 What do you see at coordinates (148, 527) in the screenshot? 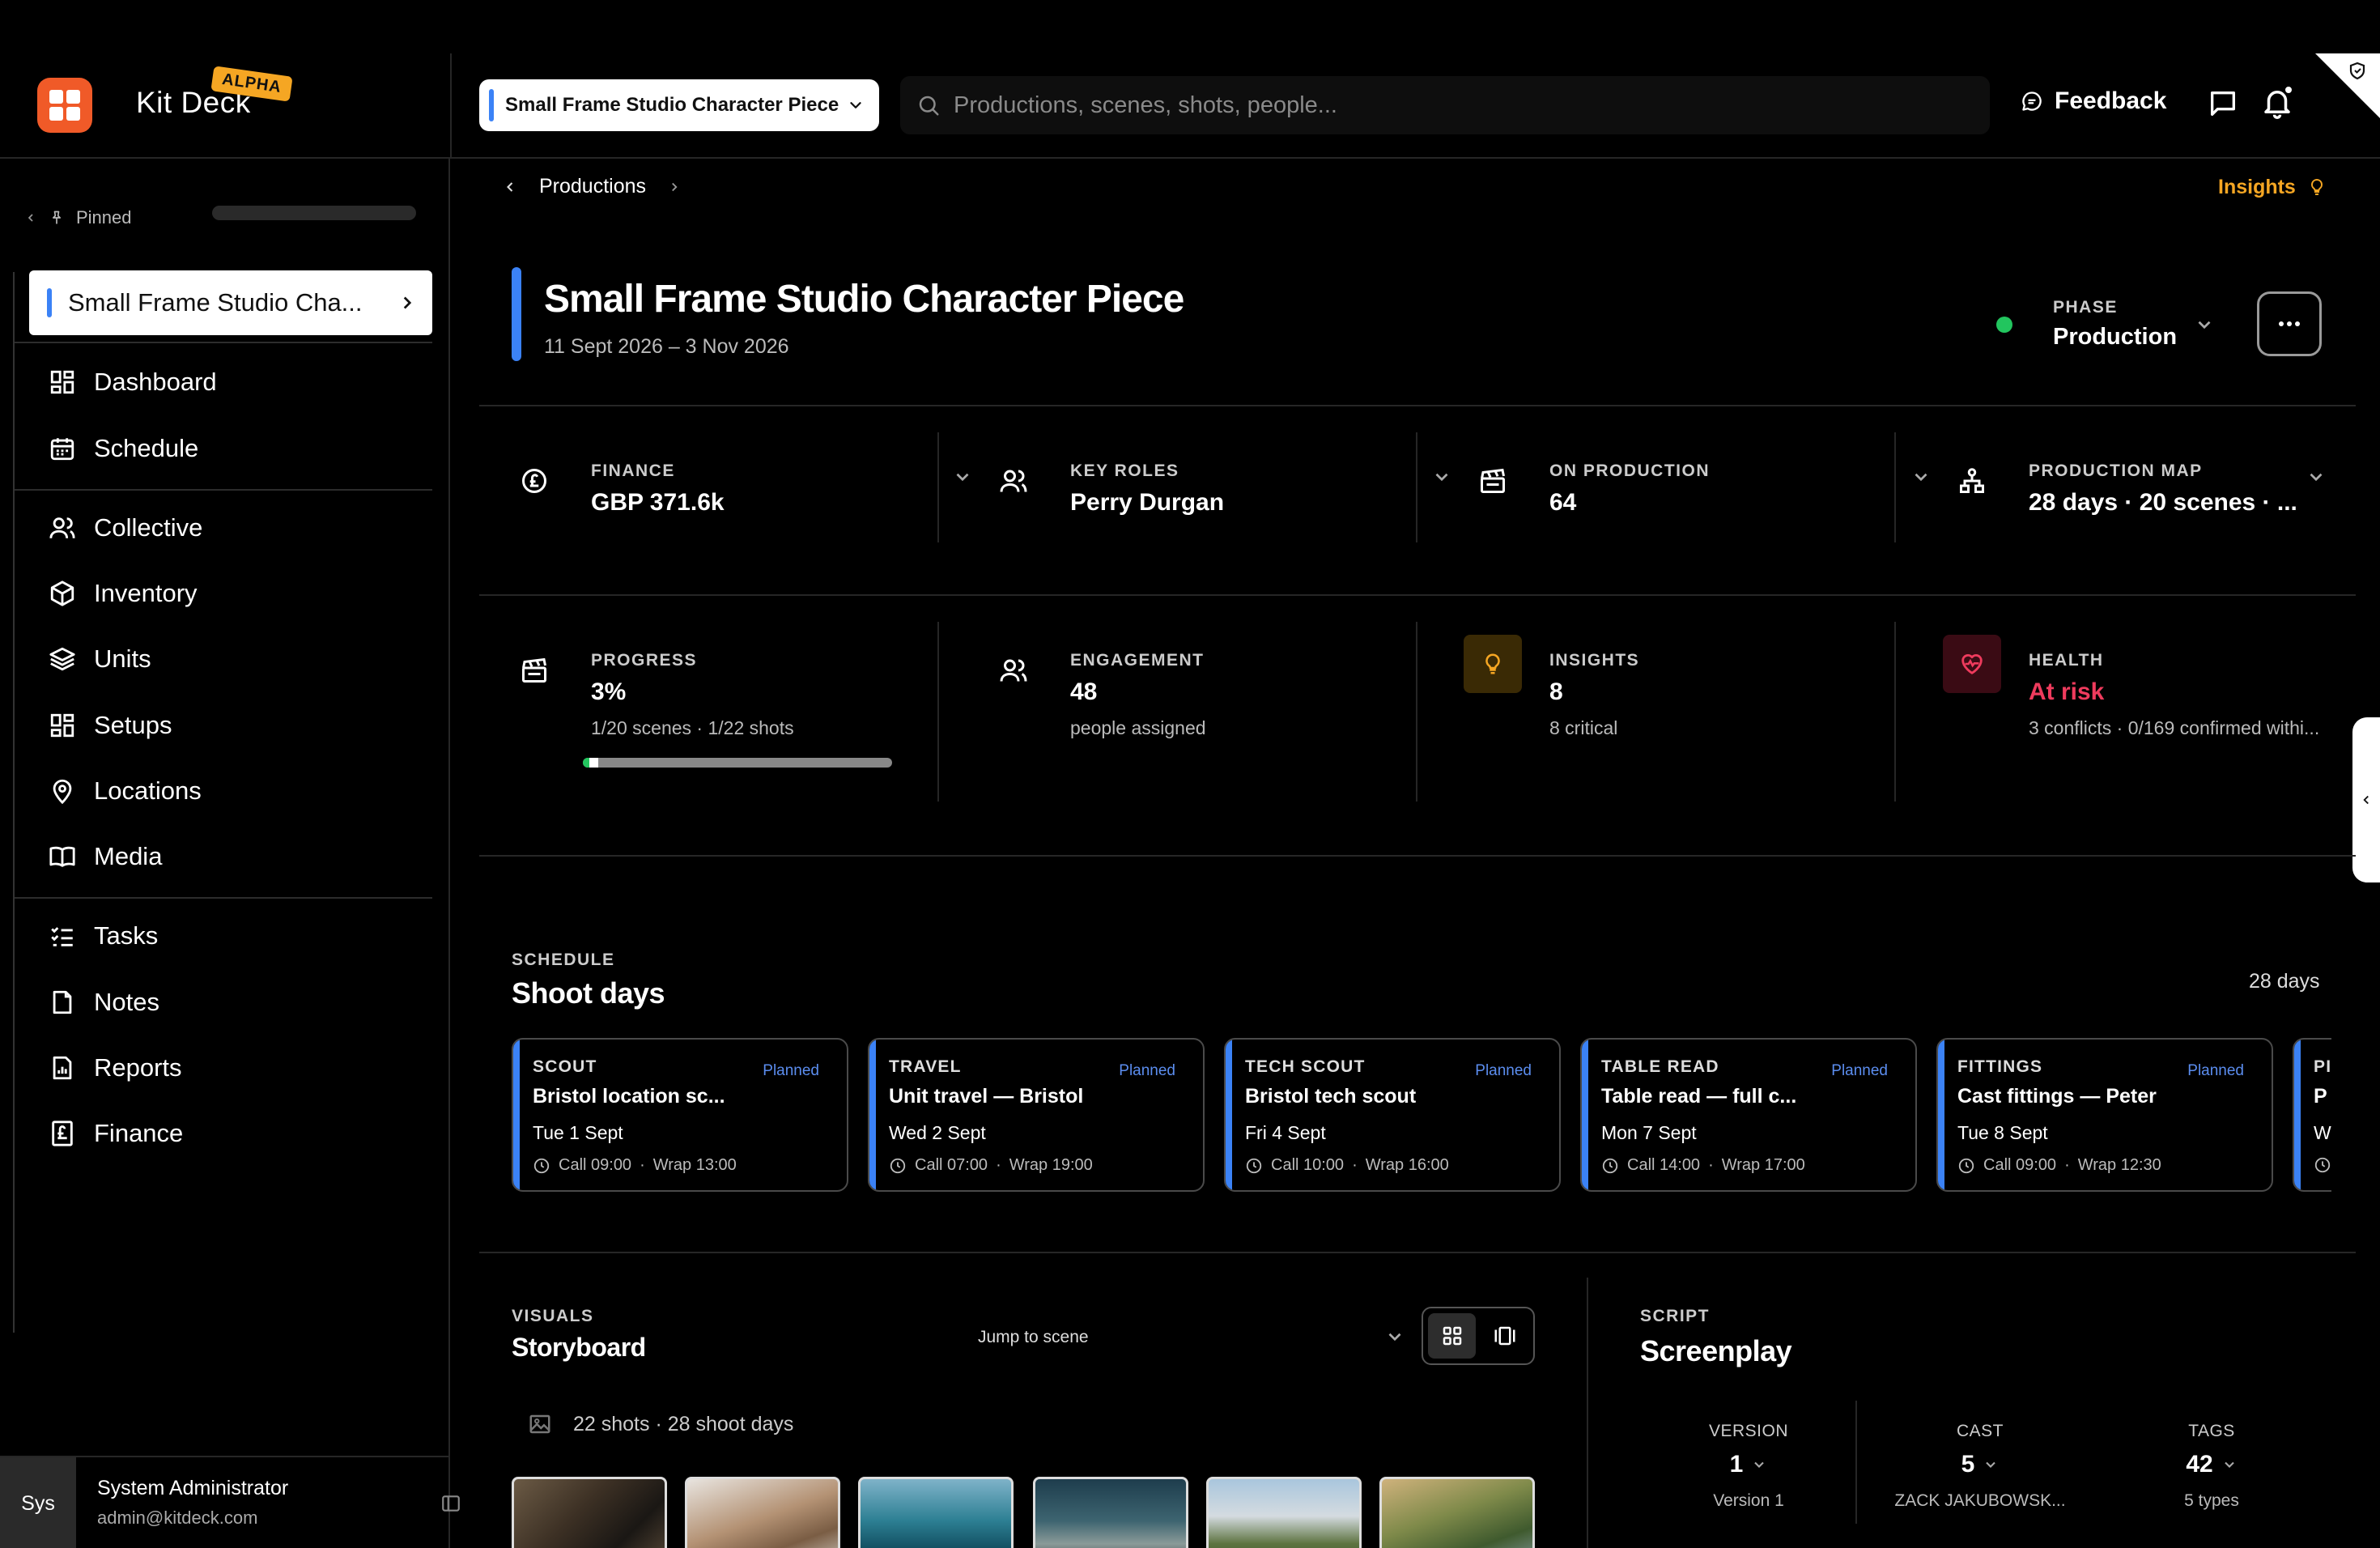
I see `sidebar-item-label: Collective` at bounding box center [148, 527].